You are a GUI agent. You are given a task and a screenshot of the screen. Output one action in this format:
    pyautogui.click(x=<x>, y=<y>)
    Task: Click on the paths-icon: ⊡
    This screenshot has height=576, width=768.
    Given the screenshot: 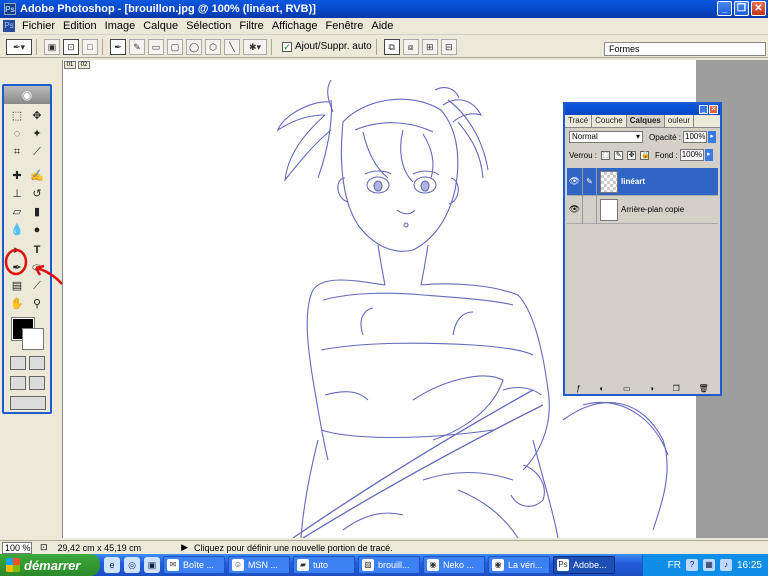 What is the action you would take?
    pyautogui.click(x=71, y=46)
    